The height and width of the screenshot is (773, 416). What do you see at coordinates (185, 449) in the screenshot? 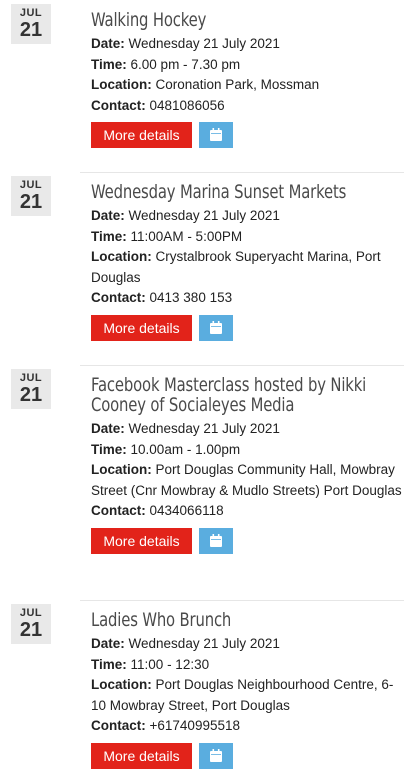
I see `event-time: 10.00am - 1.00pm` at bounding box center [185, 449].